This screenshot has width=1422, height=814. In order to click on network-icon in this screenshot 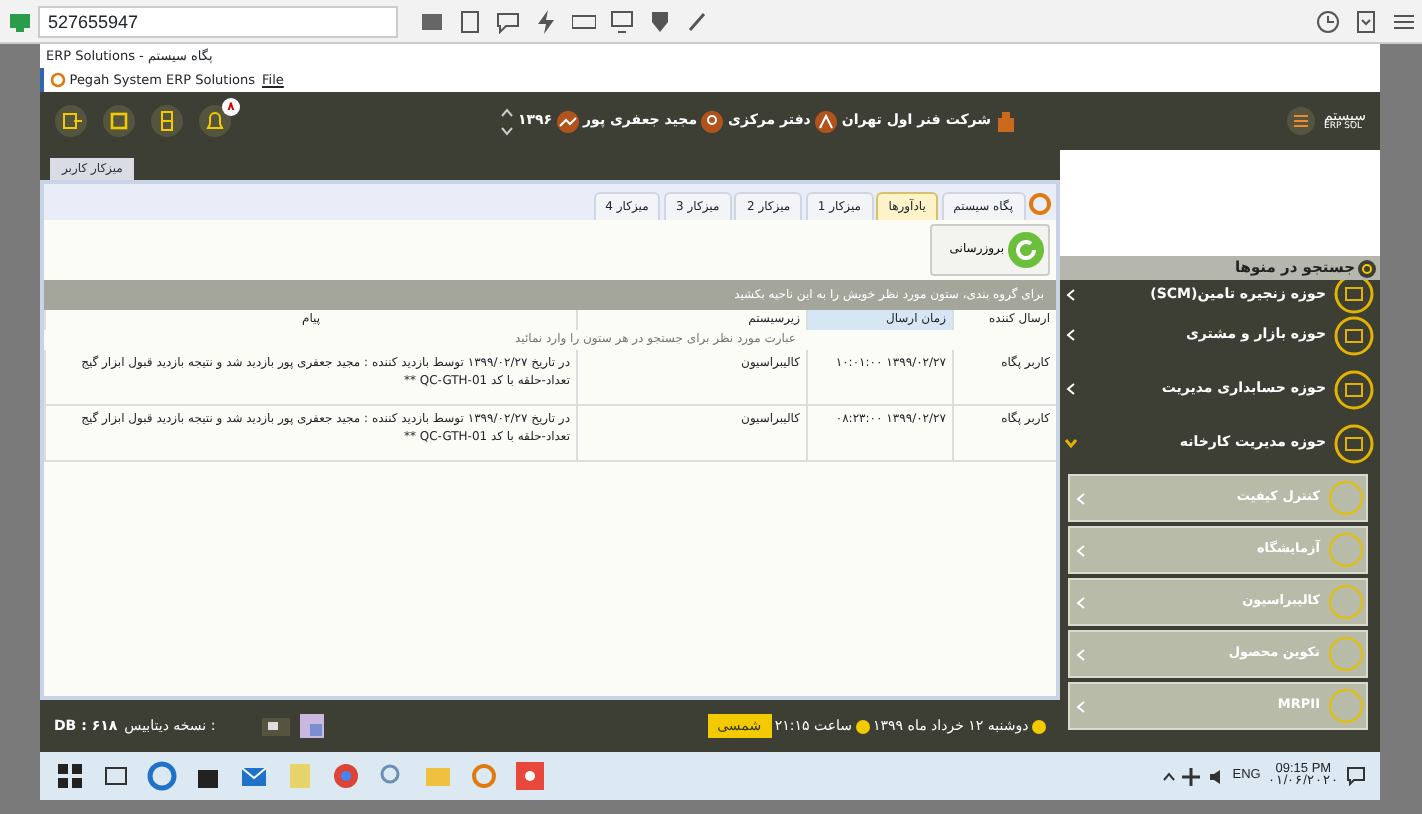, I will do `click(1191, 776)`.